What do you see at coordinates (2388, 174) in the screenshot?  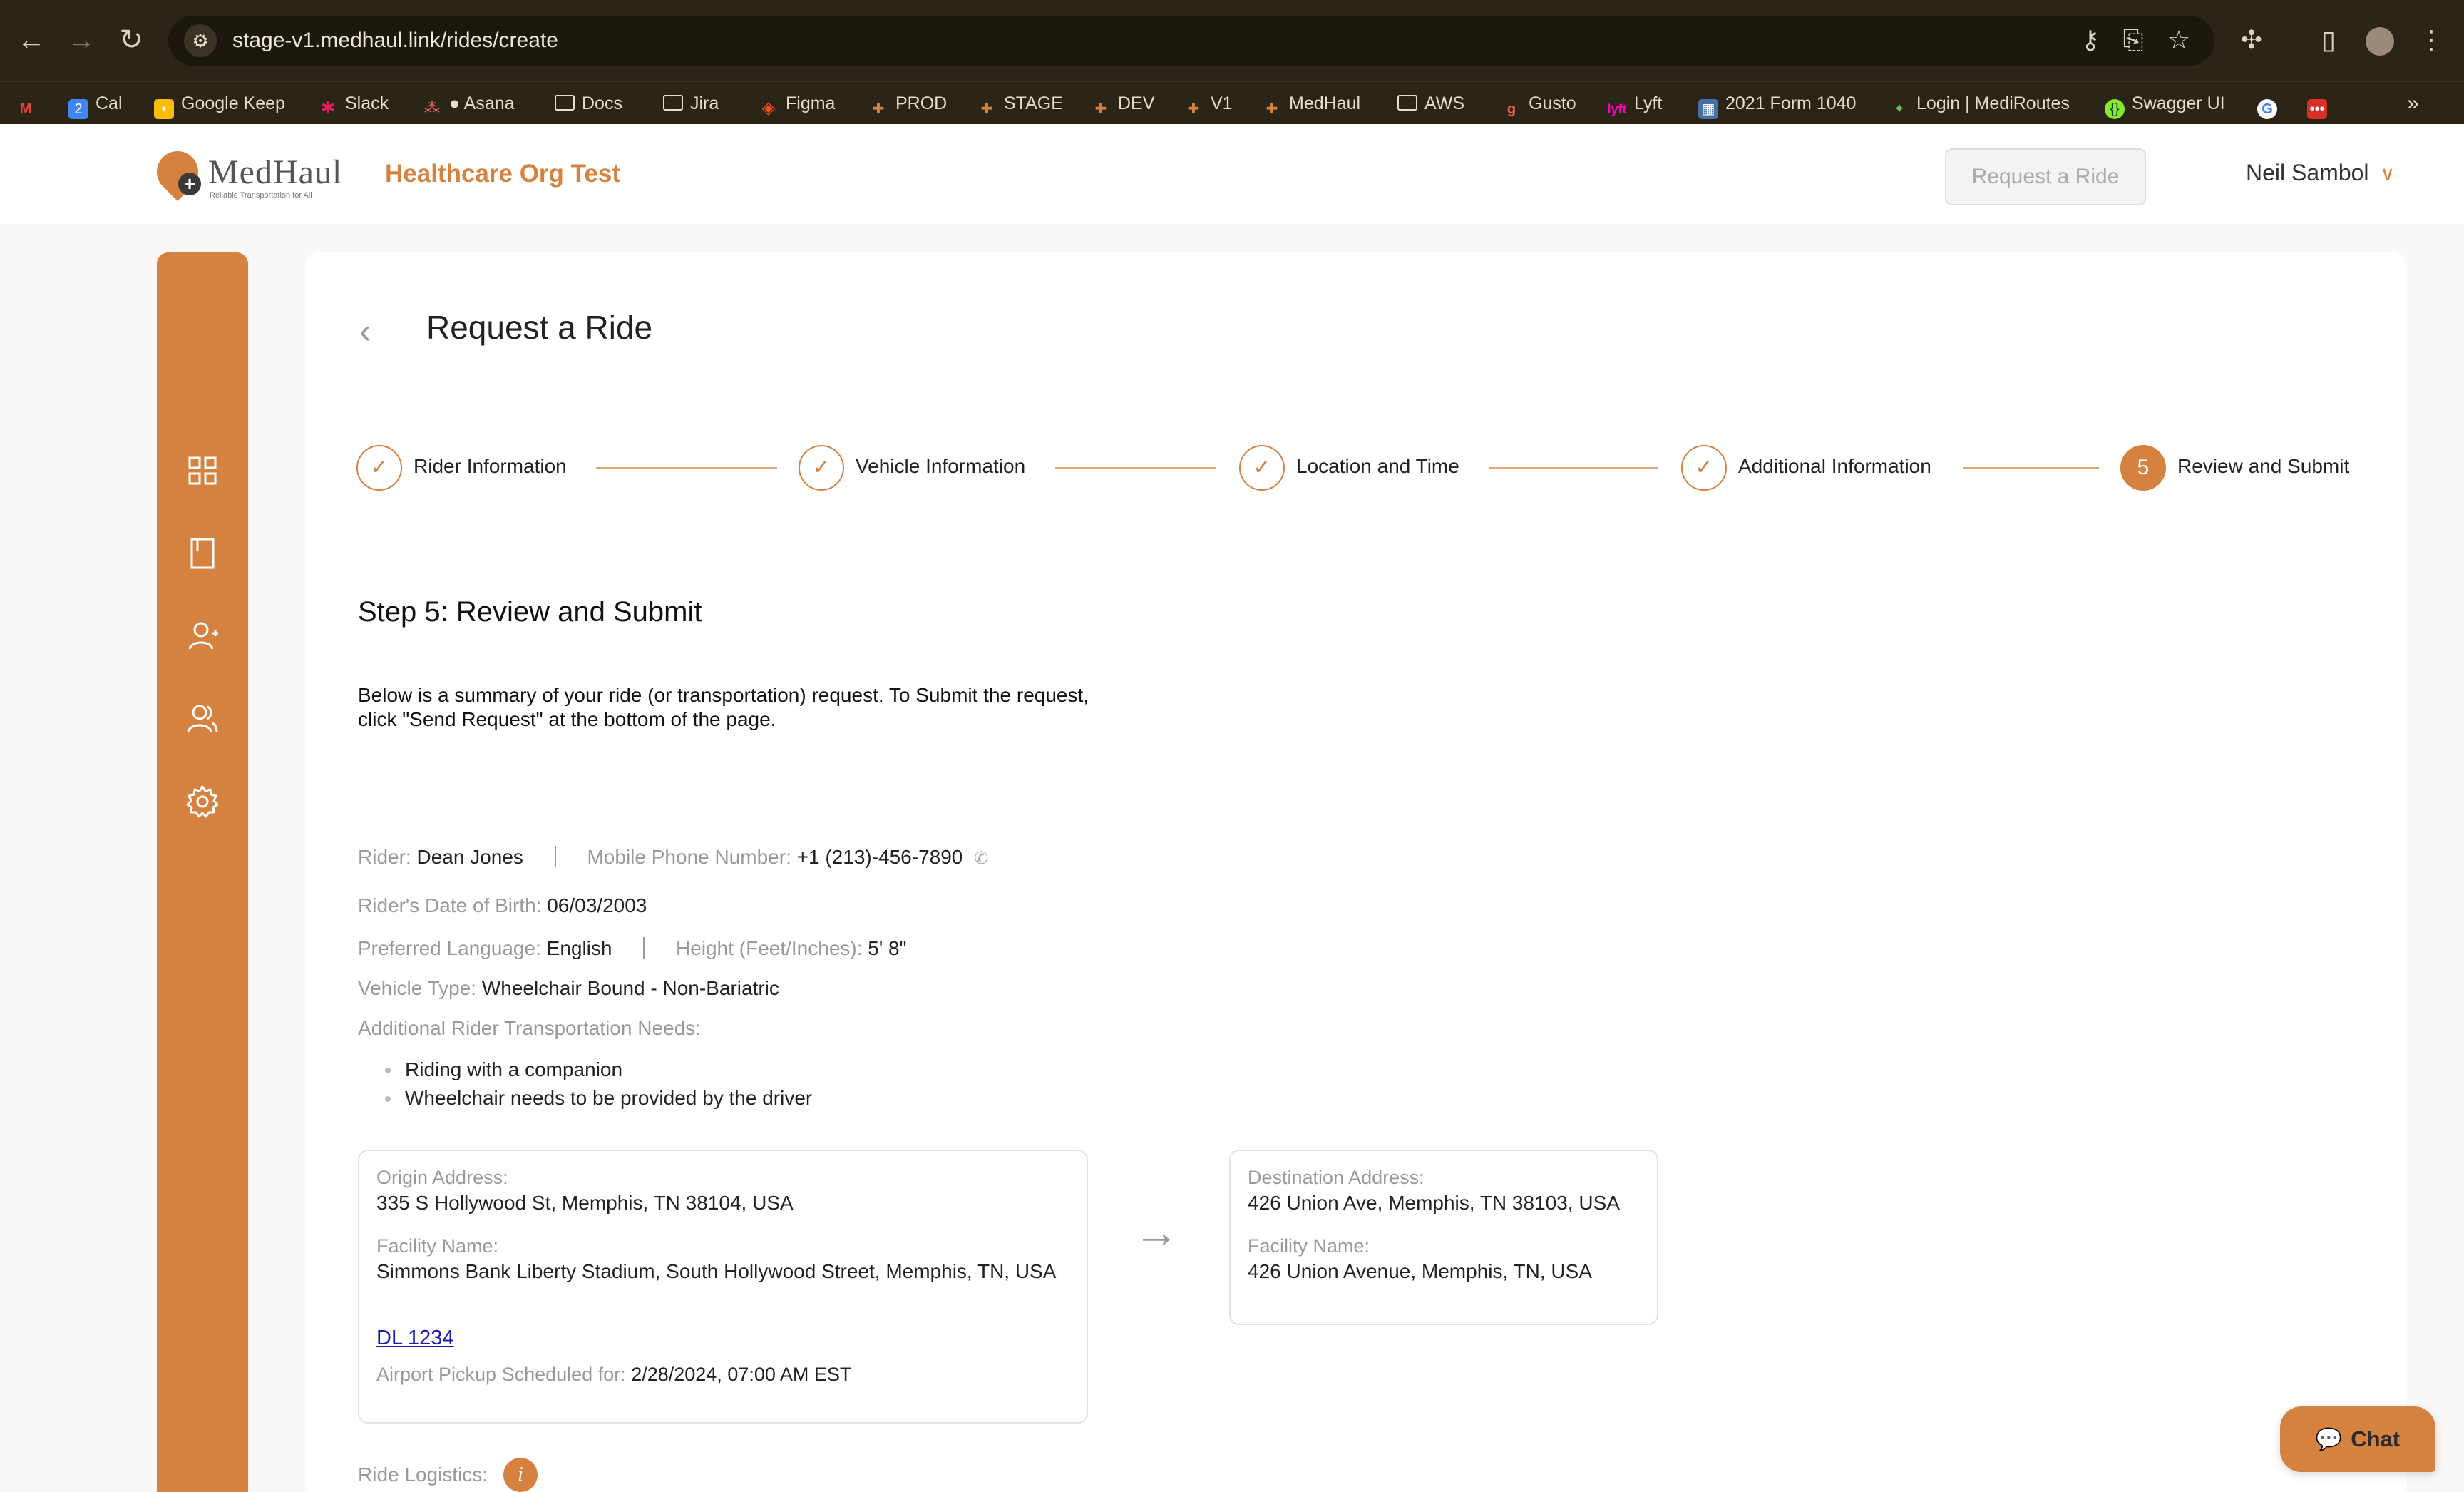 I see `chevron-down-icon: ∨` at bounding box center [2388, 174].